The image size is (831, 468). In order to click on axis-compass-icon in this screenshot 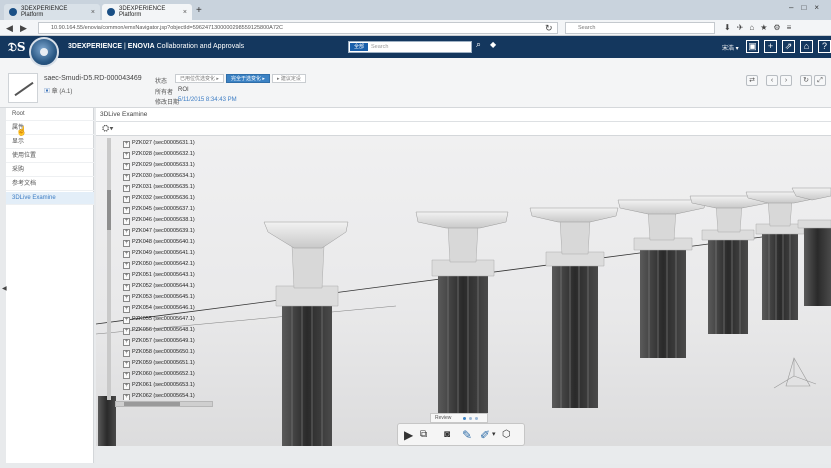, I will do `click(795, 373)`.